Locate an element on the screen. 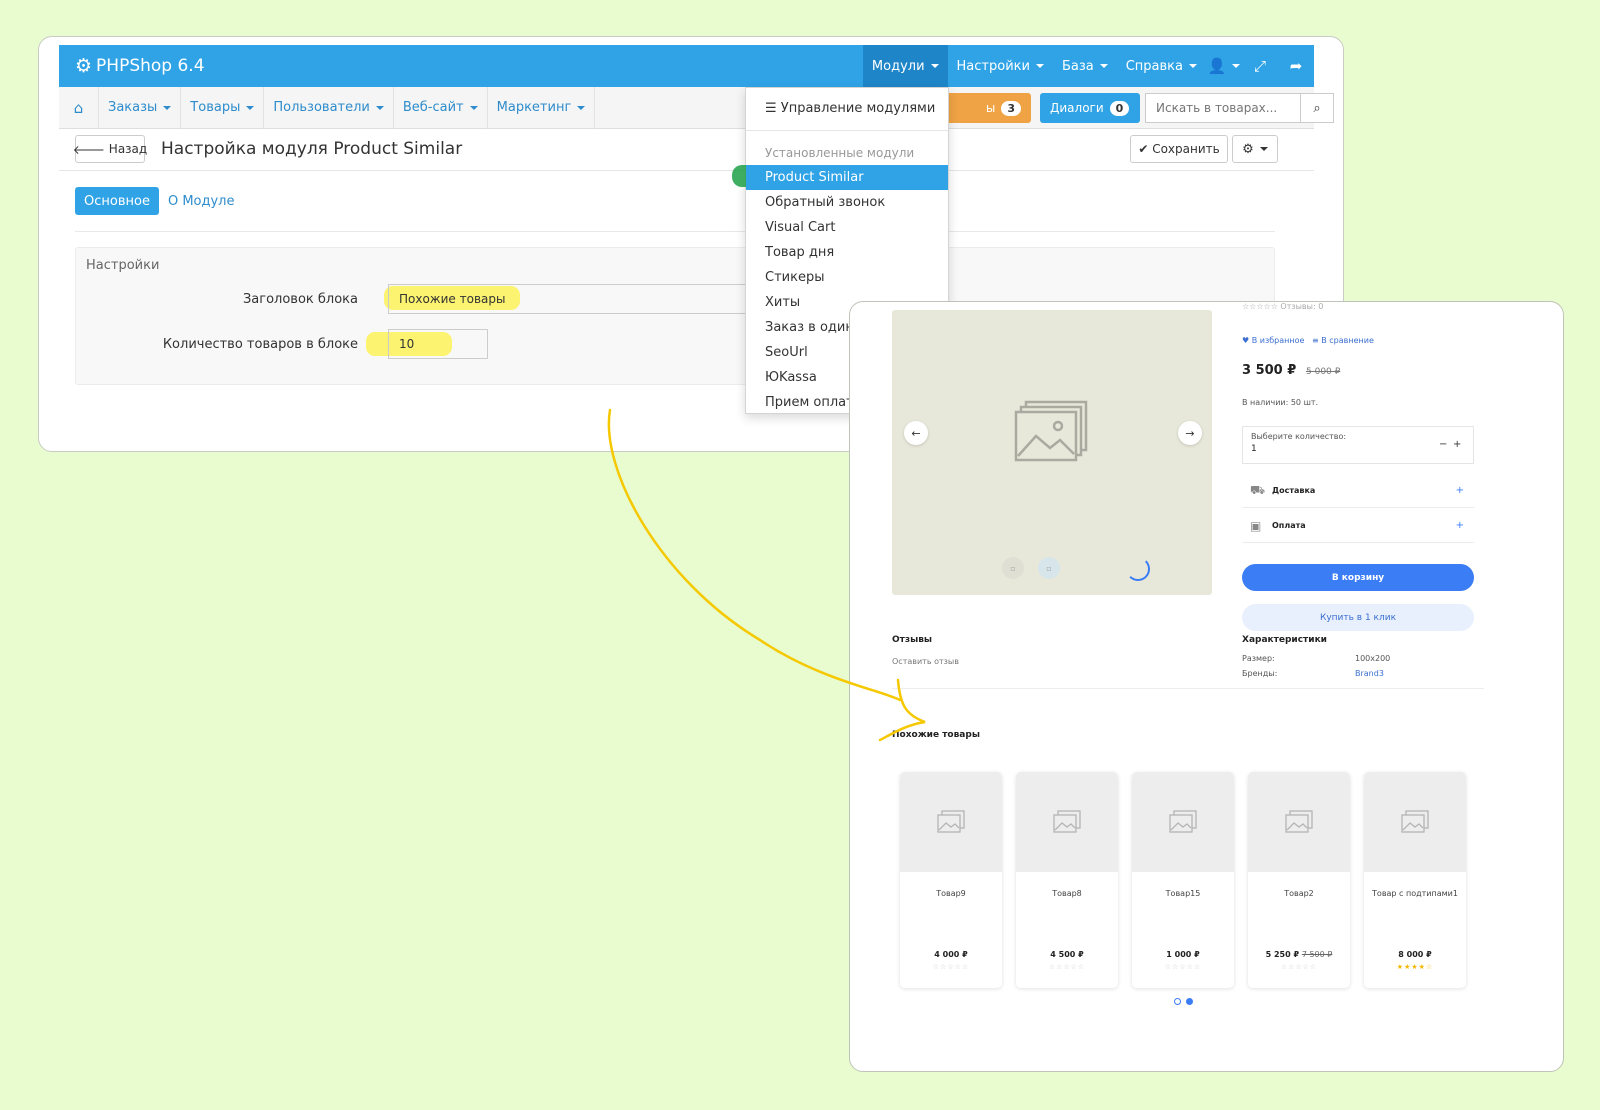 The height and width of the screenshot is (1110, 1600). gallery-prev-button: ← is located at coordinates (916, 433).